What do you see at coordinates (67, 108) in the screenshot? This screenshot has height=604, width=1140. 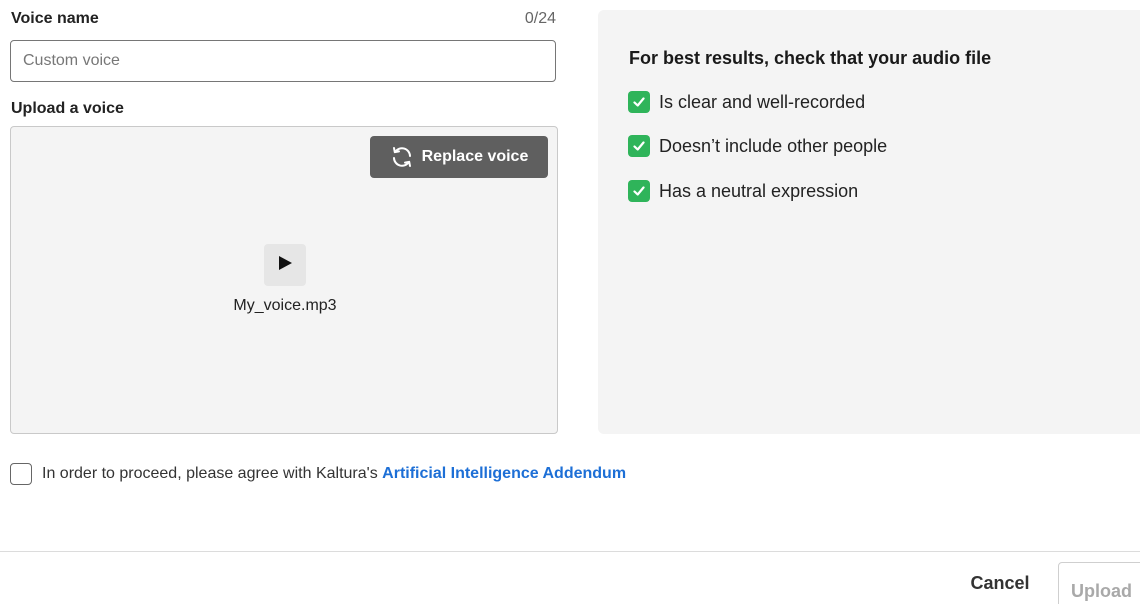 I see `upload-voice-label: Upload a voice` at bounding box center [67, 108].